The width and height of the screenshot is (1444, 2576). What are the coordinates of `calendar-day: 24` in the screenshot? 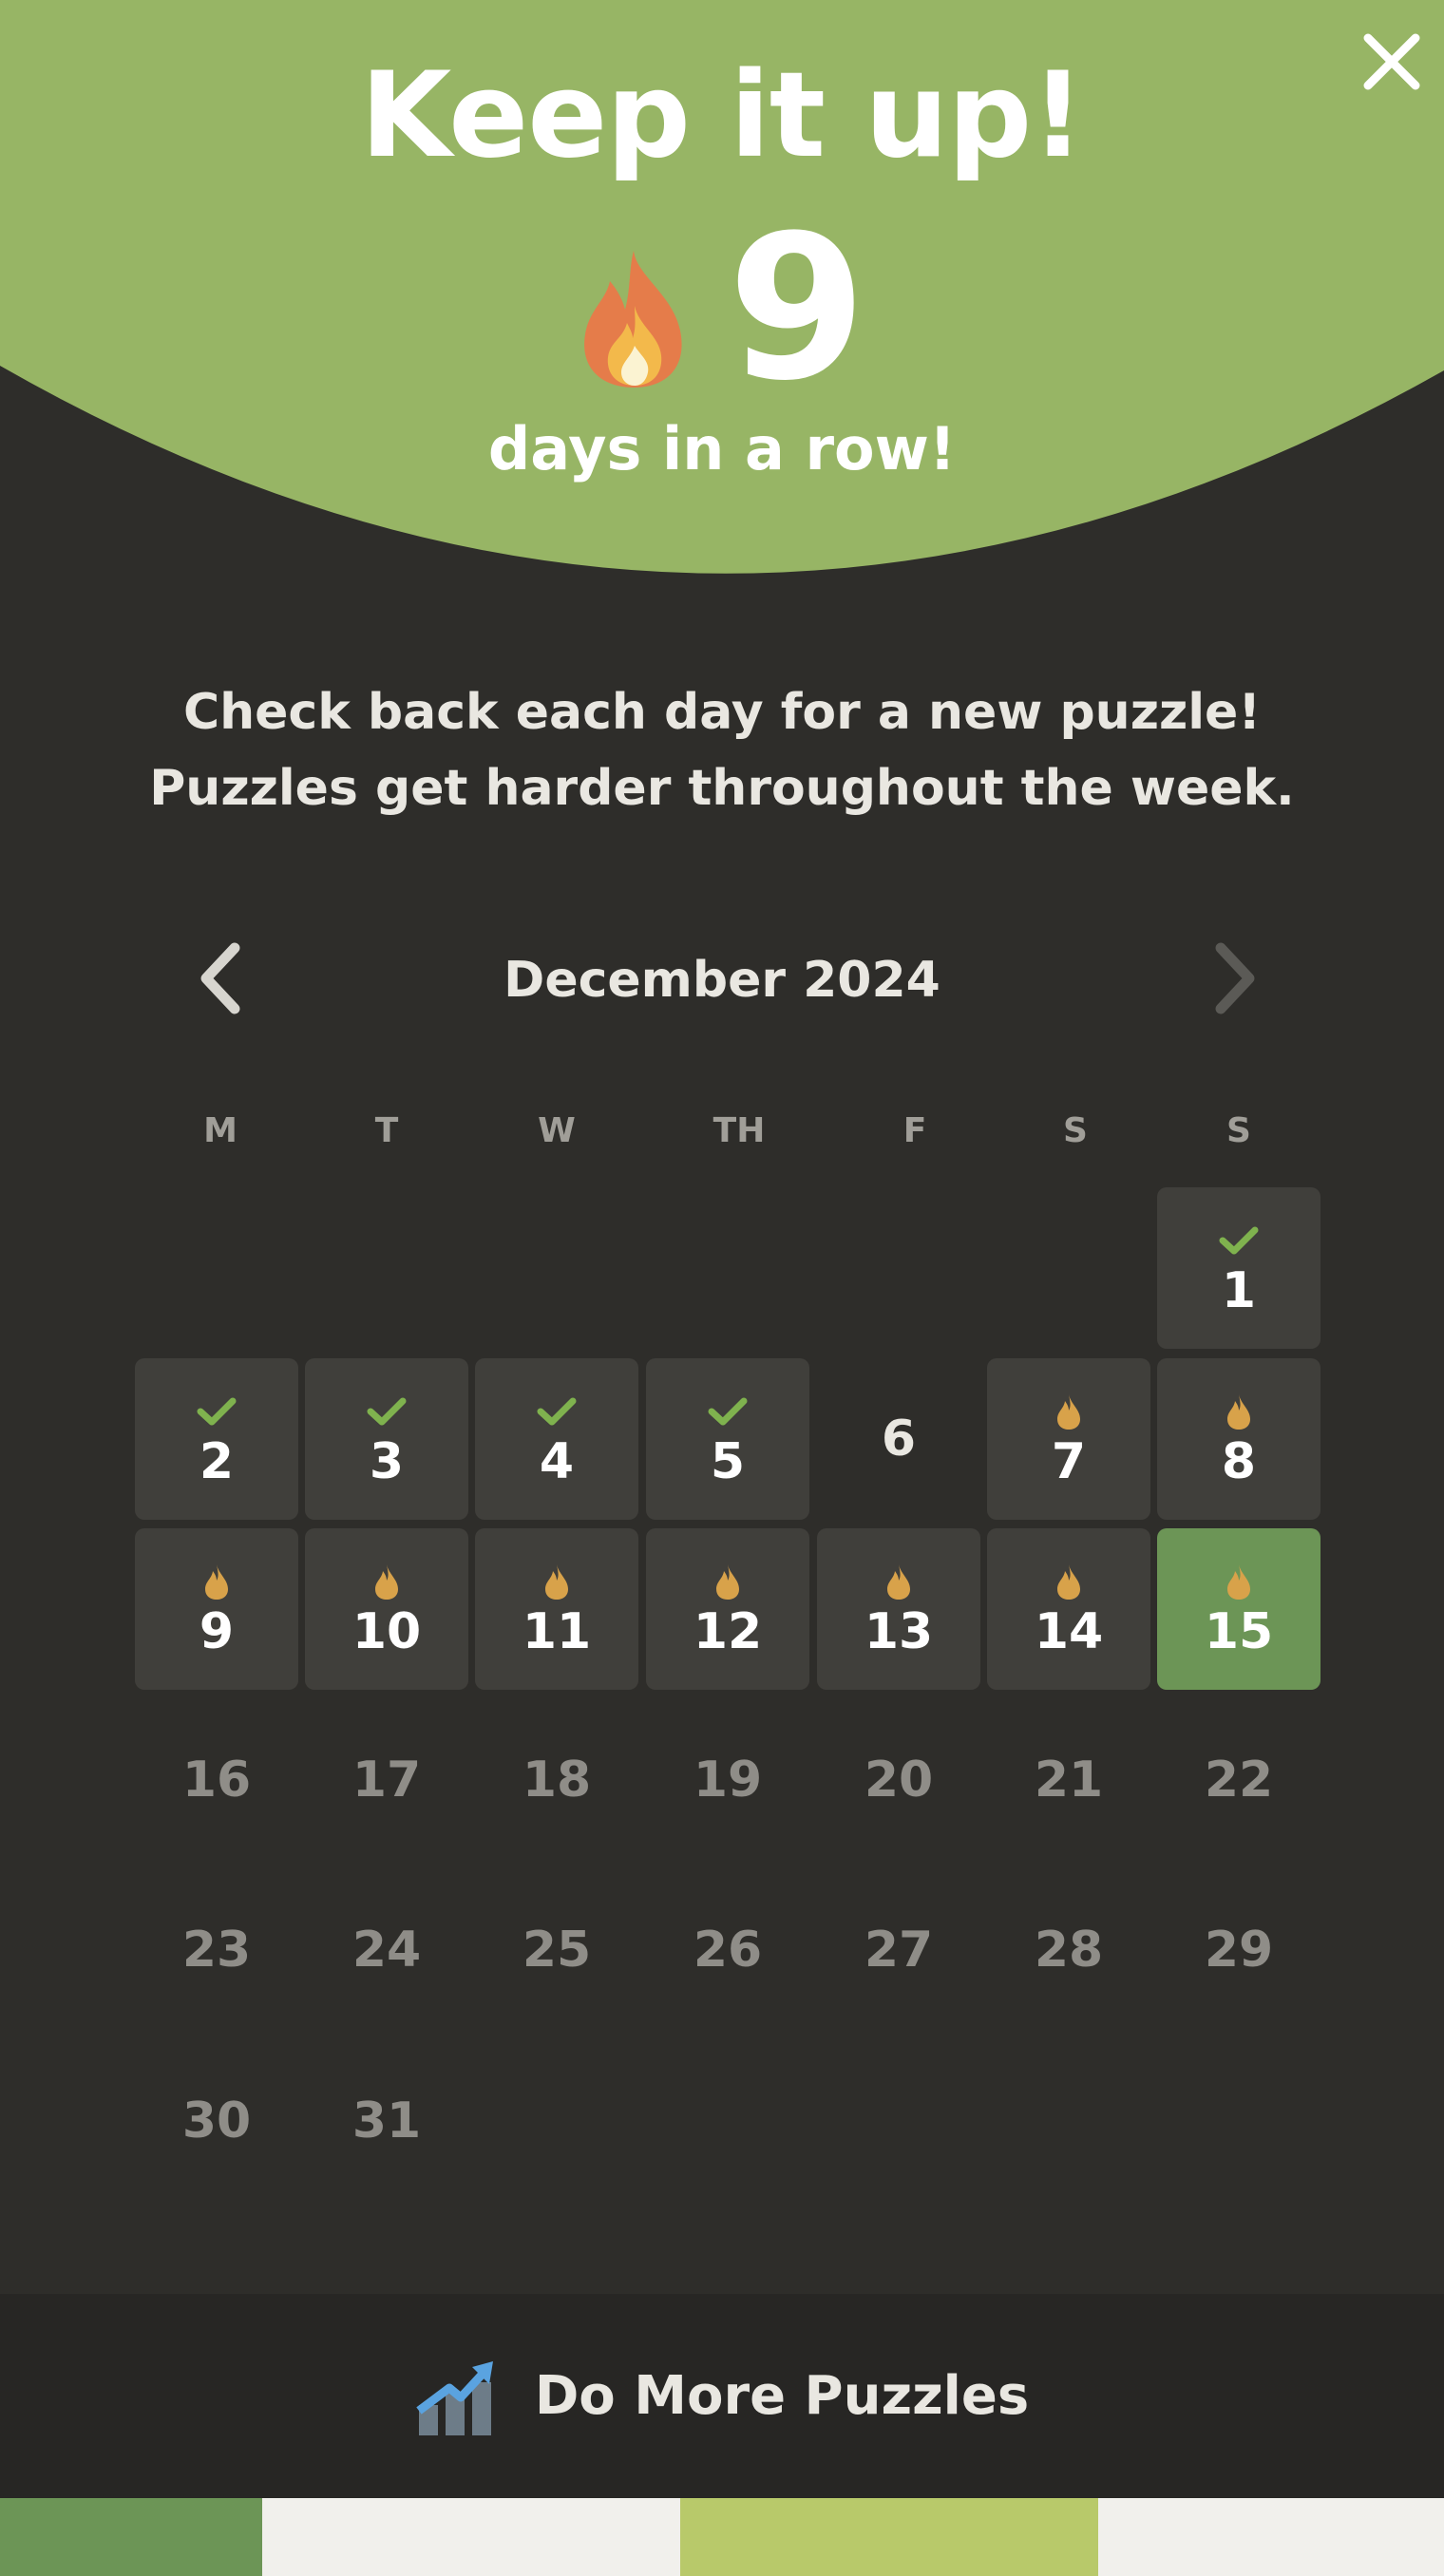 It's located at (386, 1950).